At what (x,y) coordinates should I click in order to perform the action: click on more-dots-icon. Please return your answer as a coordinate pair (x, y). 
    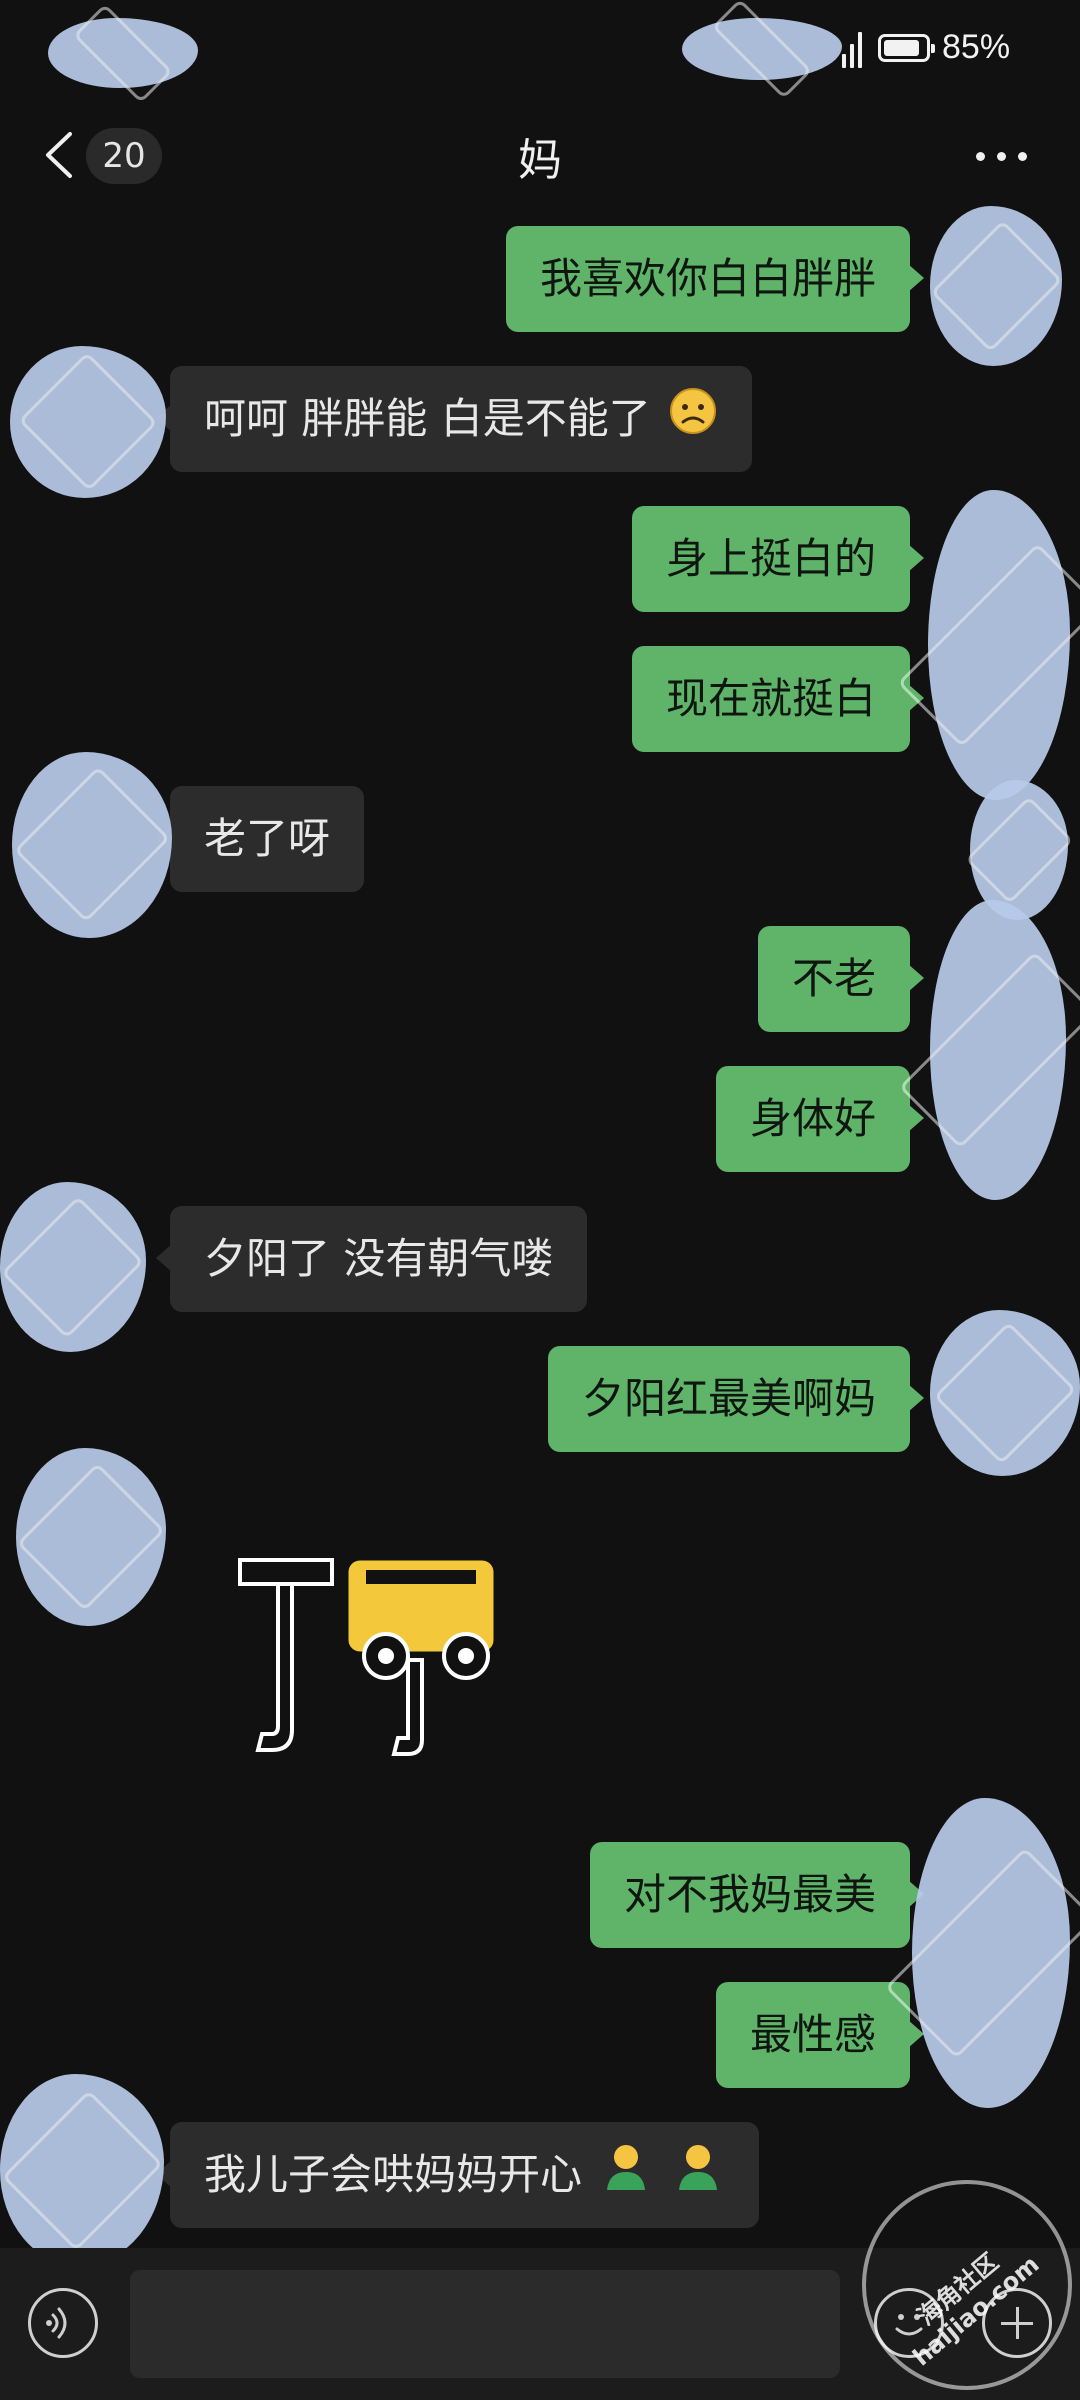
    Looking at the image, I should click on (1003, 155).